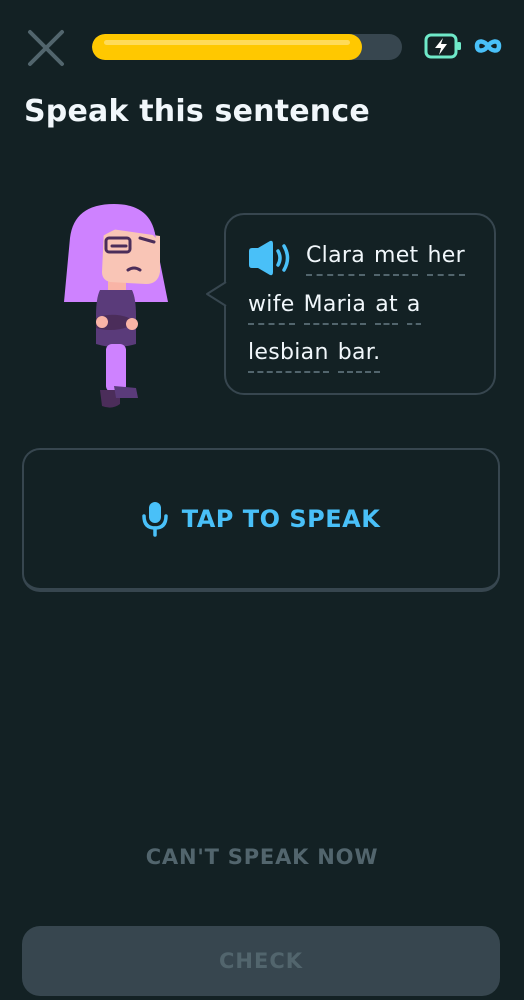 The width and height of the screenshot is (524, 1000). What do you see at coordinates (271, 308) in the screenshot?
I see `sentence-word: wife` at bounding box center [271, 308].